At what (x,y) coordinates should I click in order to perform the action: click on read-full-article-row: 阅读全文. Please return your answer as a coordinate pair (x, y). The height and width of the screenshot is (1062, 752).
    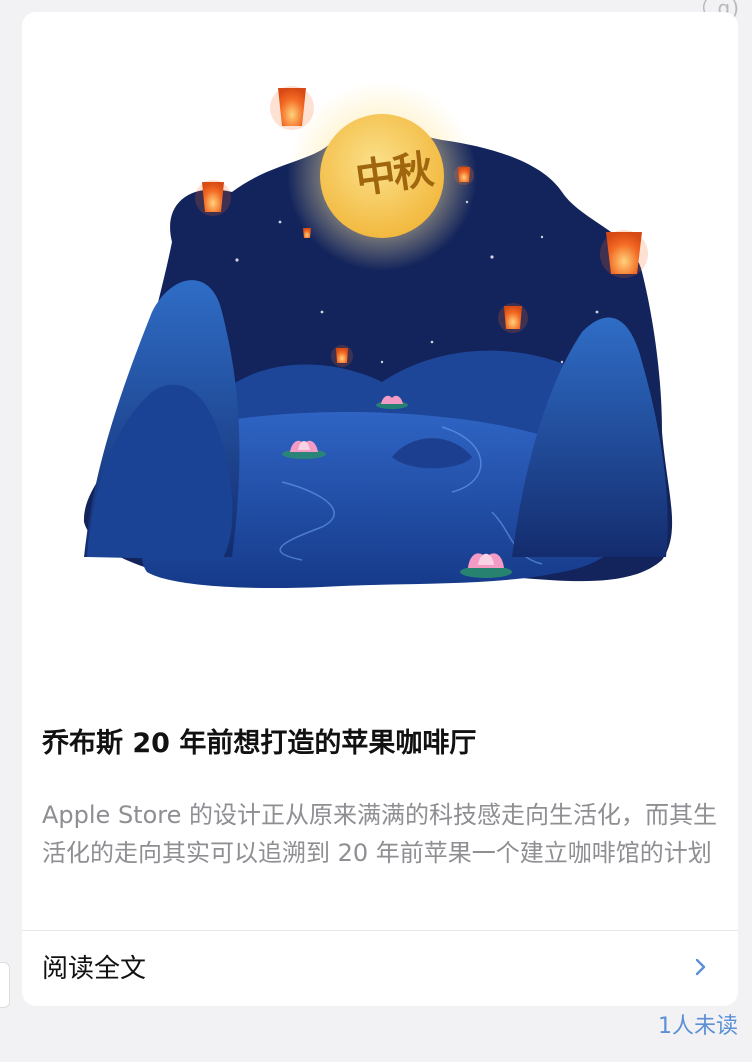
    Looking at the image, I should click on (380, 968).